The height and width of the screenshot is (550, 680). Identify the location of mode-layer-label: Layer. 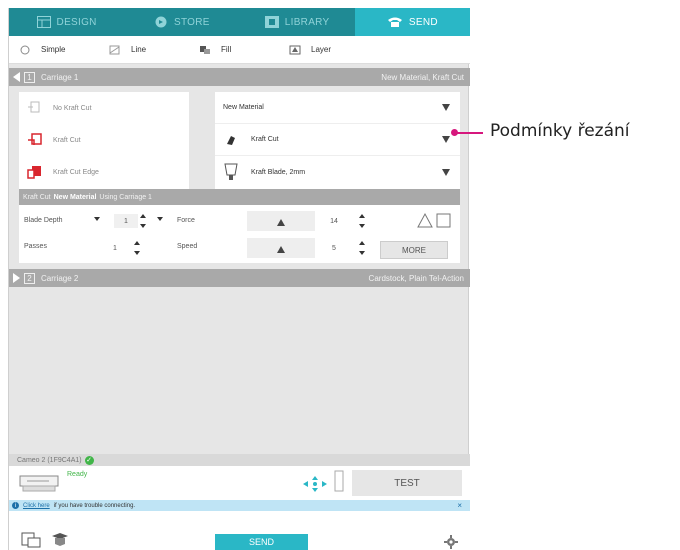
(321, 49).